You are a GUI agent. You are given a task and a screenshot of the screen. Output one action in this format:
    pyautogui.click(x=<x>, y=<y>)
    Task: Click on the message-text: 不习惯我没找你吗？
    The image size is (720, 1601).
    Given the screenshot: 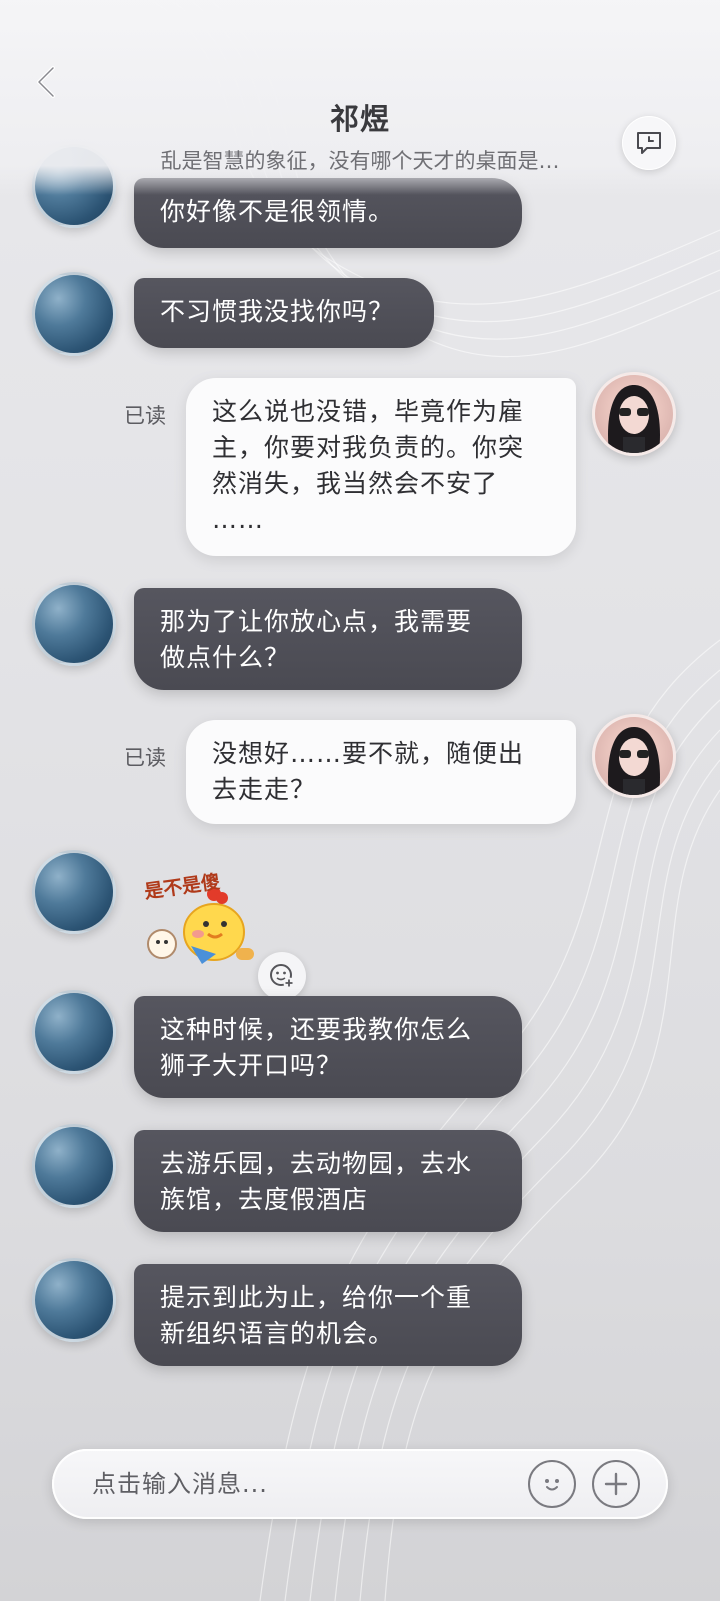 What is the action you would take?
    pyautogui.click(x=277, y=311)
    